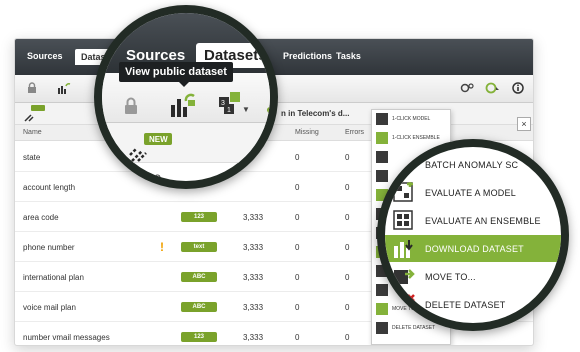 This screenshot has height=352, width=580. What do you see at coordinates (230, 103) in the screenshot?
I see `cluster-icon: 31` at bounding box center [230, 103].